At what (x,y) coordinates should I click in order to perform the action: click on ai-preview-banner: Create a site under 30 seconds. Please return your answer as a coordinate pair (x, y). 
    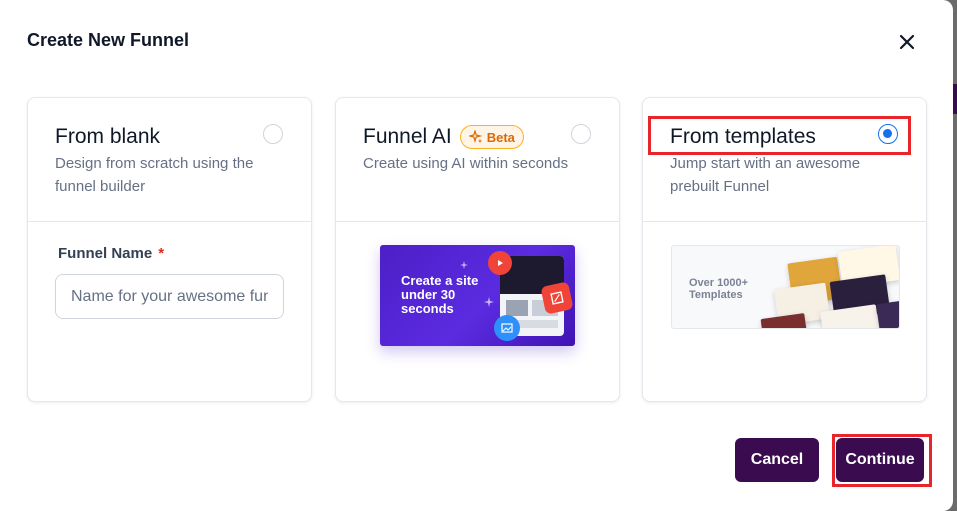
    Looking at the image, I should click on (477, 295).